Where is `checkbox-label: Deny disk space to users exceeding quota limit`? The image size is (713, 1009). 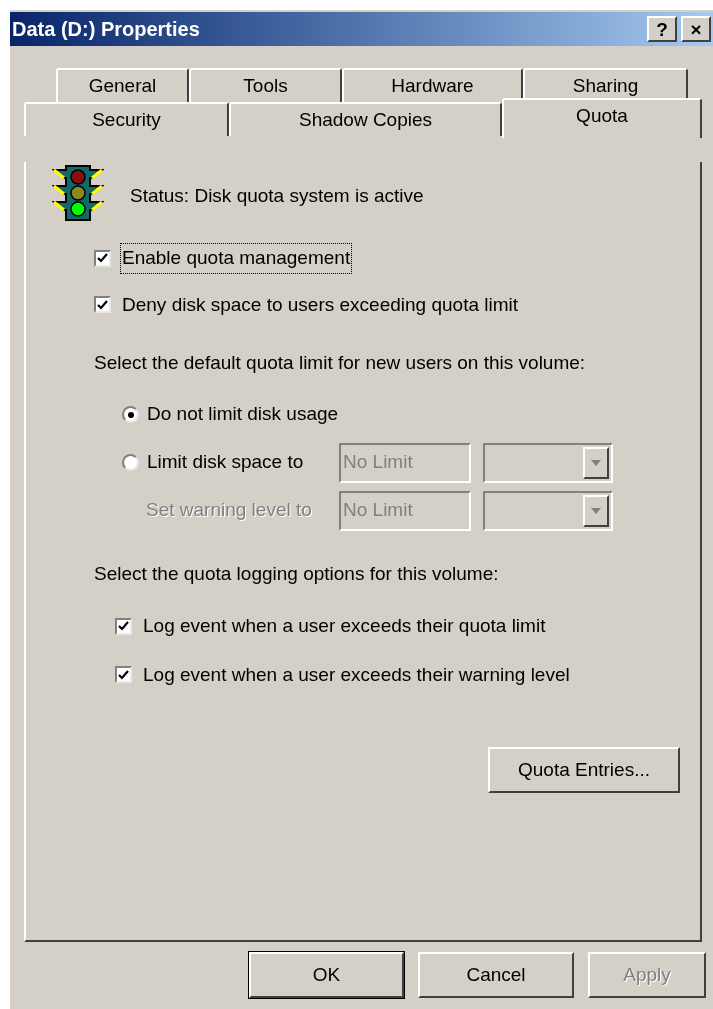 checkbox-label: Deny disk space to users exceeding quota limit is located at coordinates (320, 304).